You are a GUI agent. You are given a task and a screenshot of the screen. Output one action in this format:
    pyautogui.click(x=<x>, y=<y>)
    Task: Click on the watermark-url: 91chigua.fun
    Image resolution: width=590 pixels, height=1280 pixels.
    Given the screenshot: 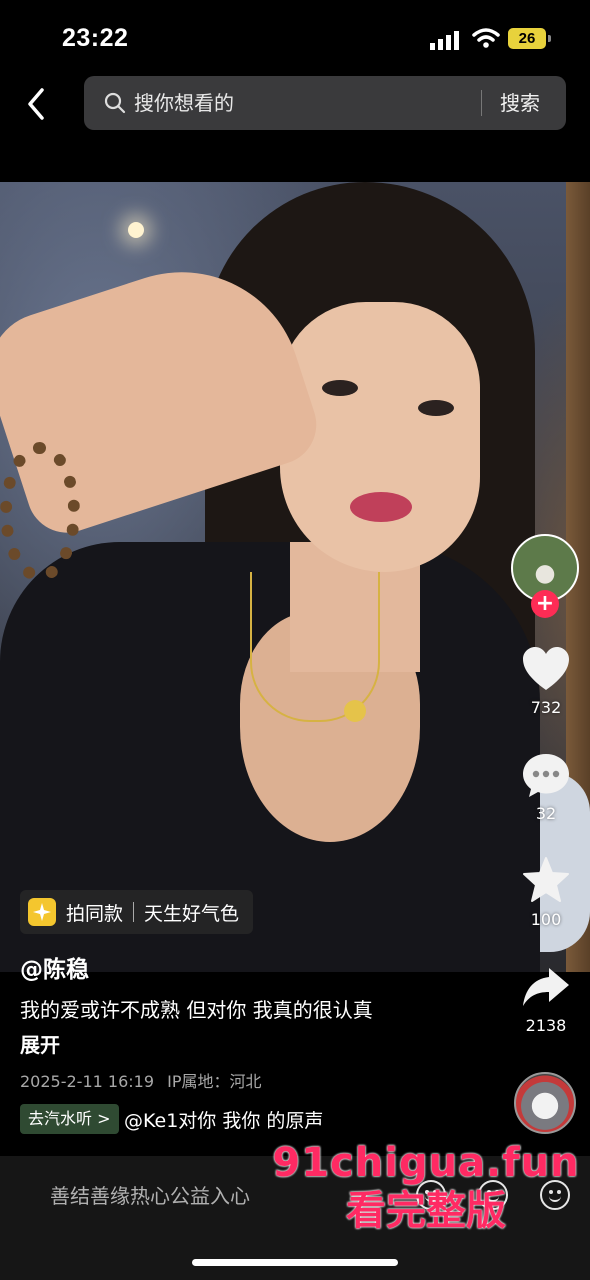 What is the action you would take?
    pyautogui.click(x=426, y=1163)
    